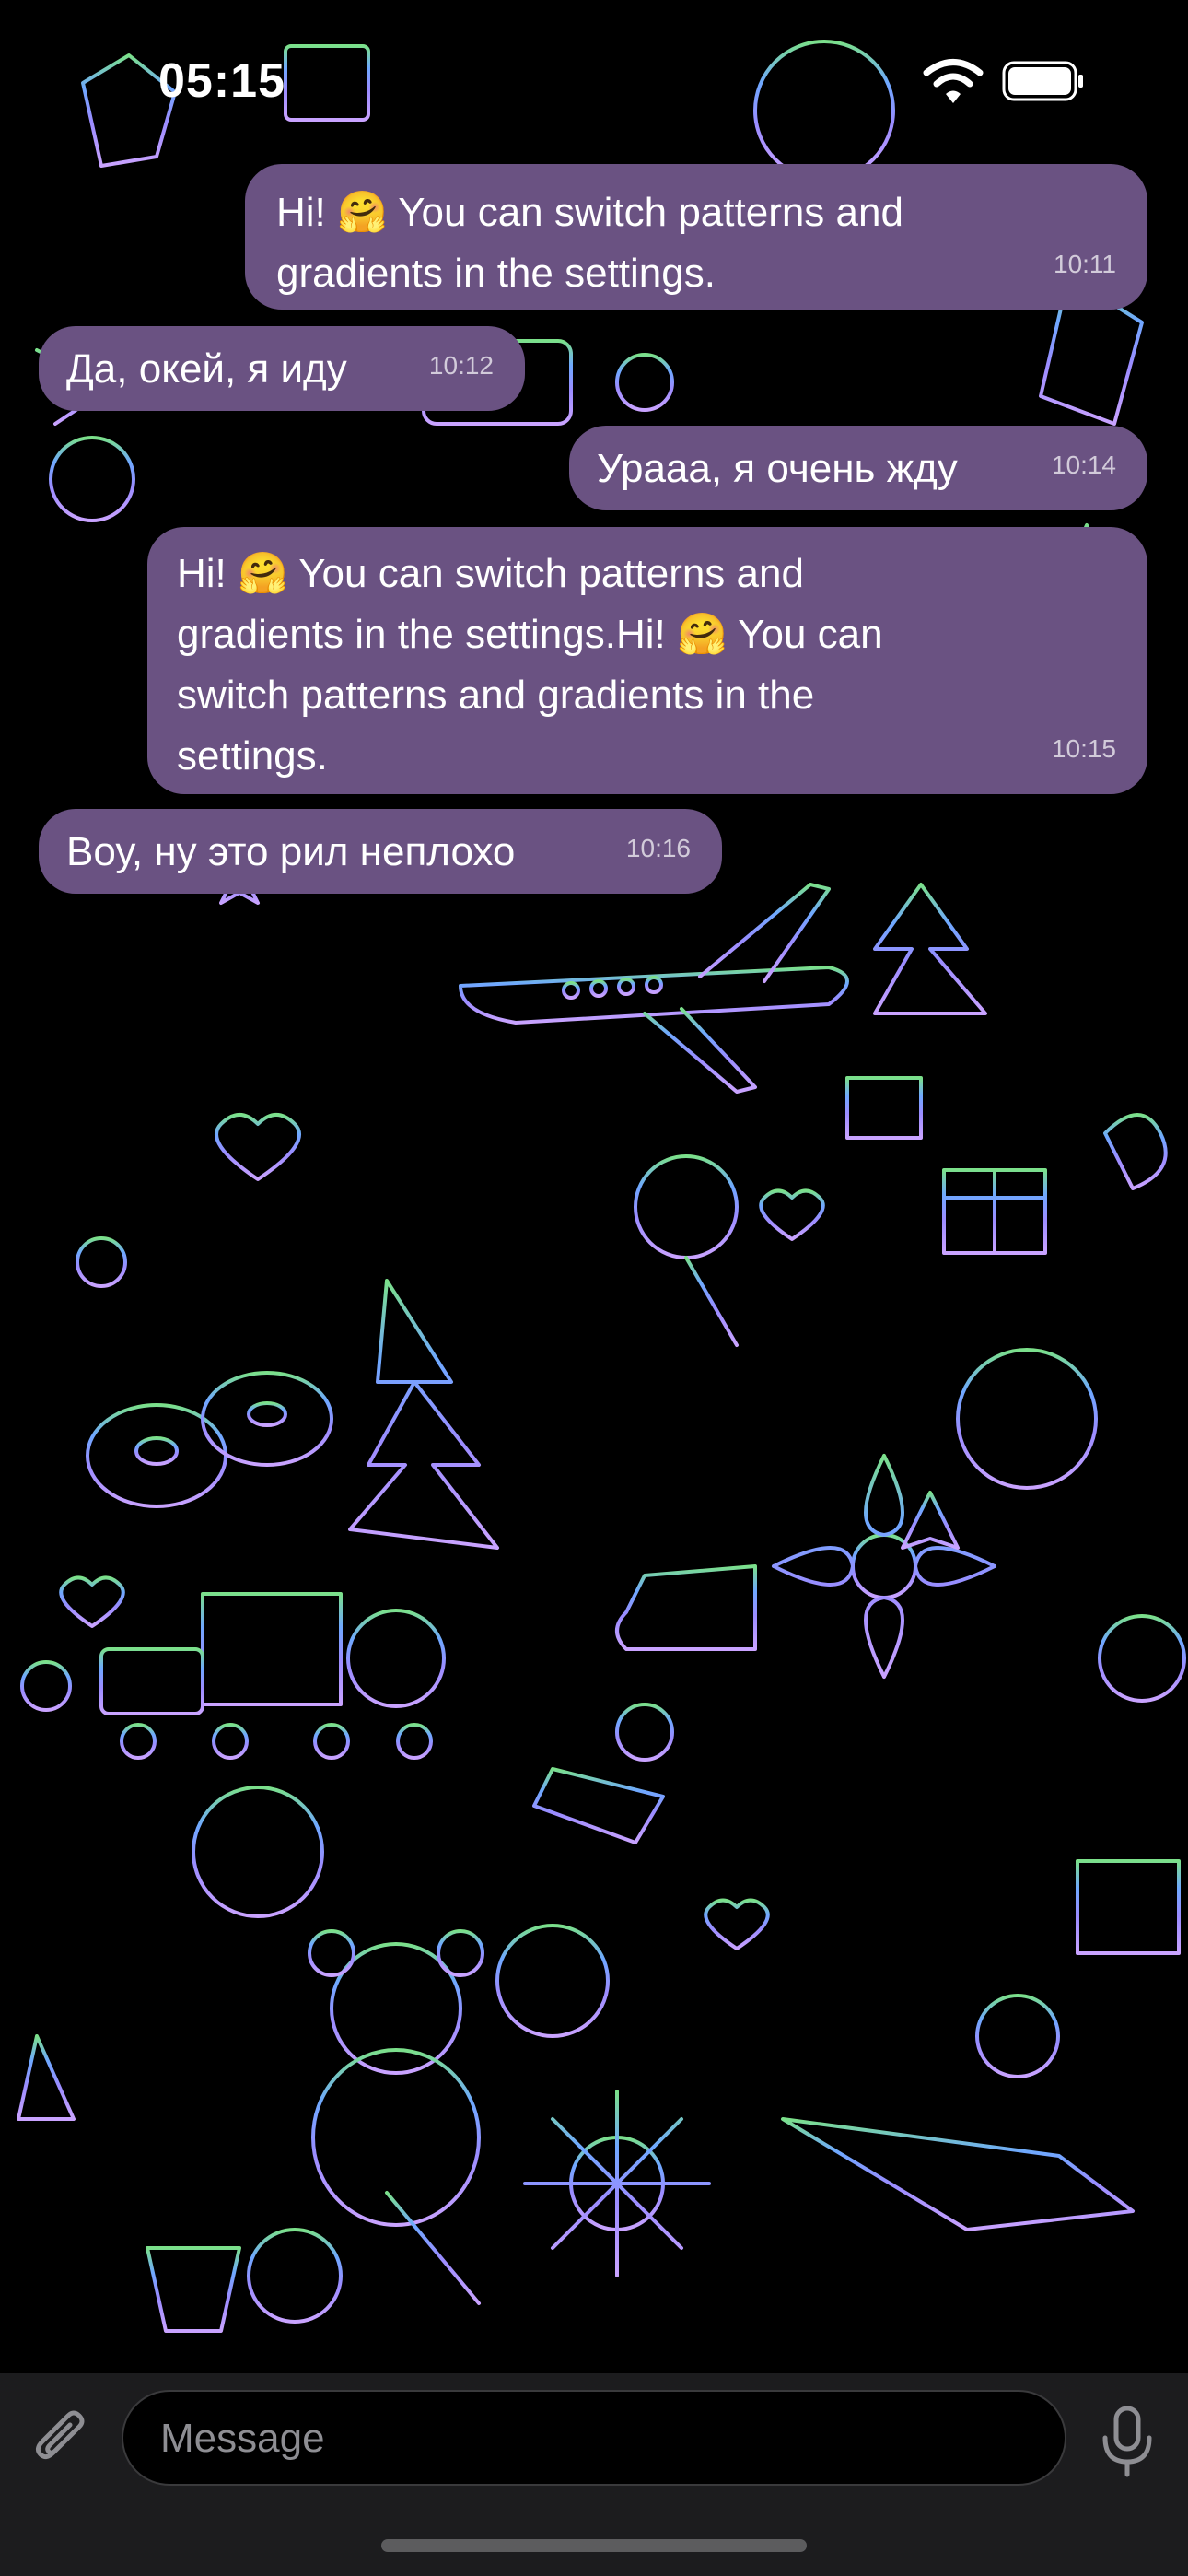  Describe the element at coordinates (282, 368) in the screenshot. I see `message-bubble-incoming: Да, окей, я иду 10:12` at that location.